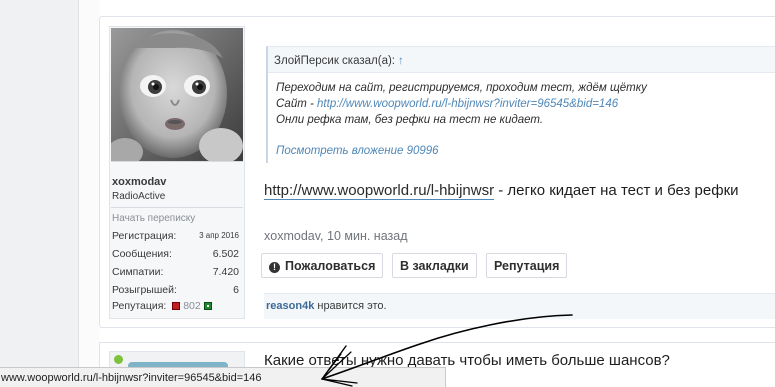  I want to click on stat-value: 6, so click(236, 290).